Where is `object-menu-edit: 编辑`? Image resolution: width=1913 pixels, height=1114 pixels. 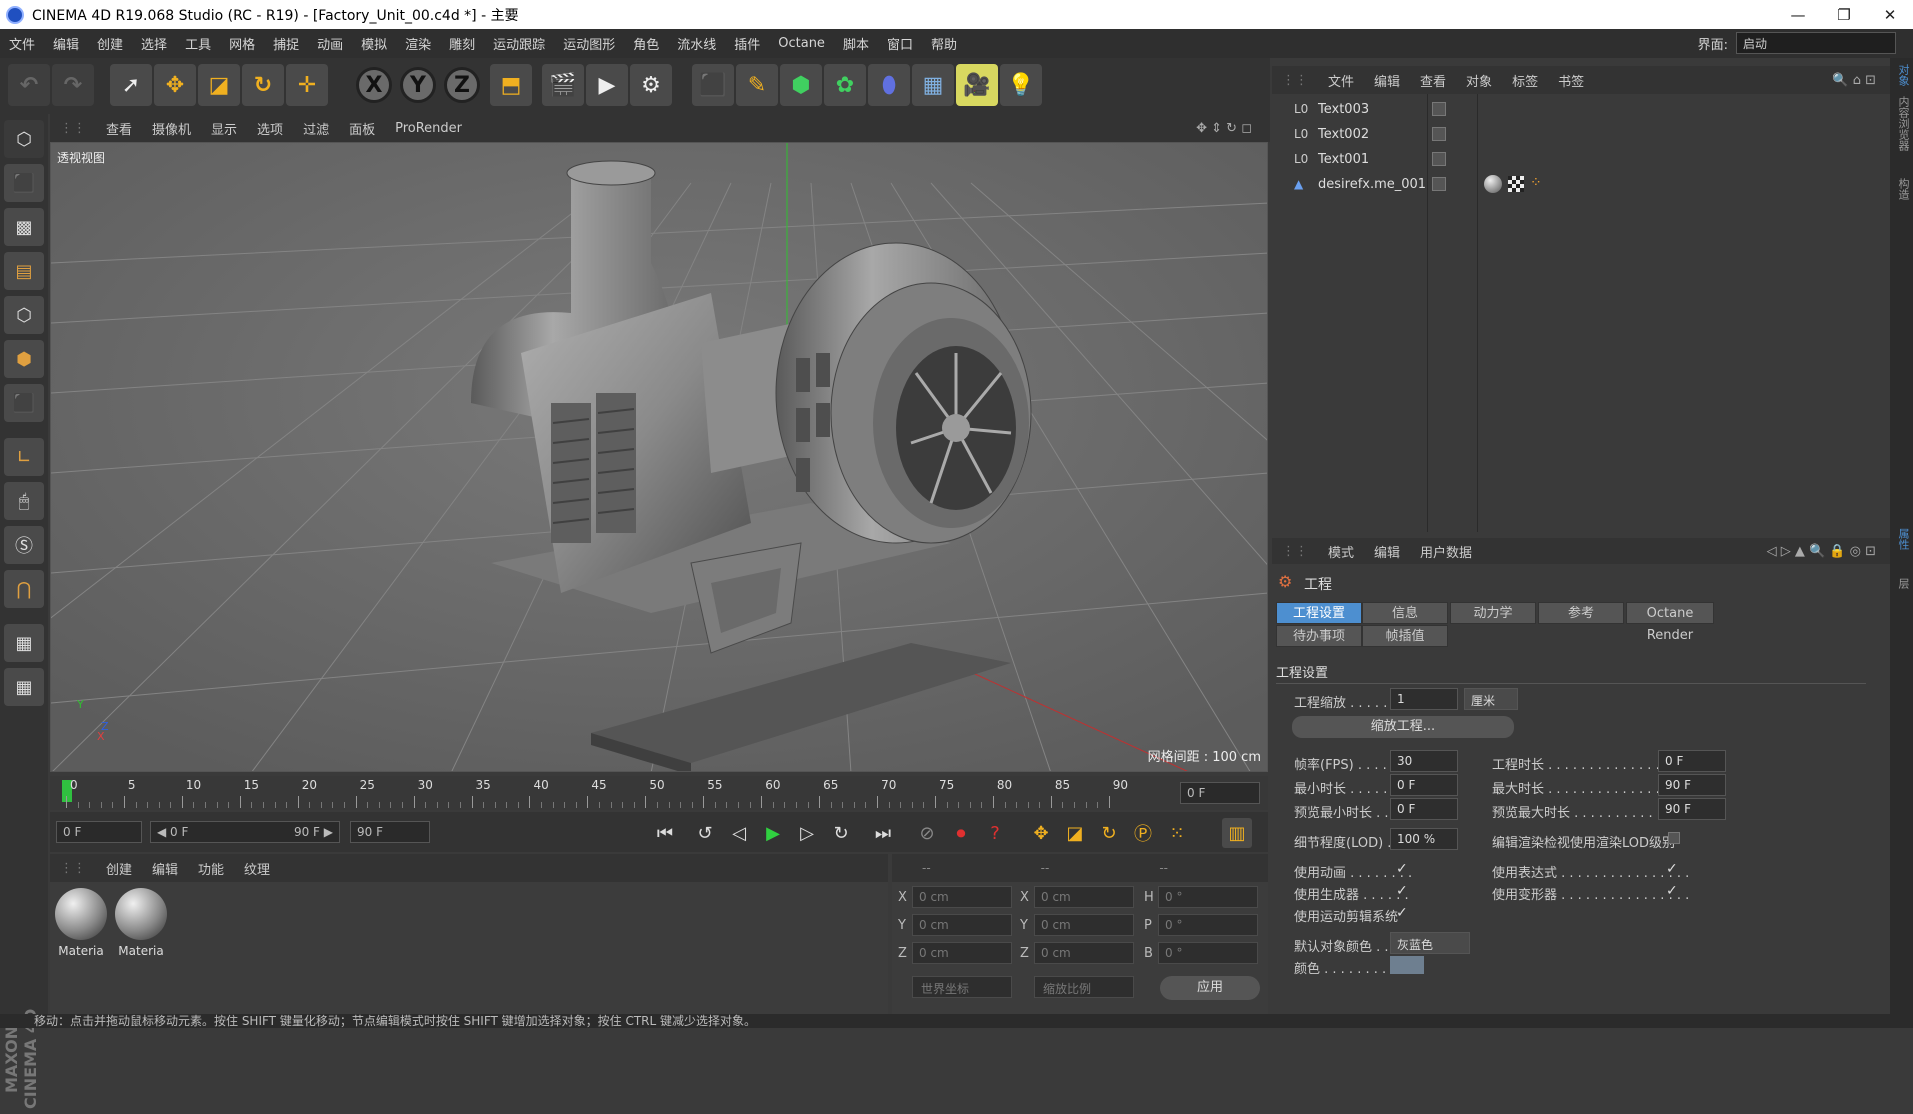
object-menu-edit: 编辑 is located at coordinates (1387, 80).